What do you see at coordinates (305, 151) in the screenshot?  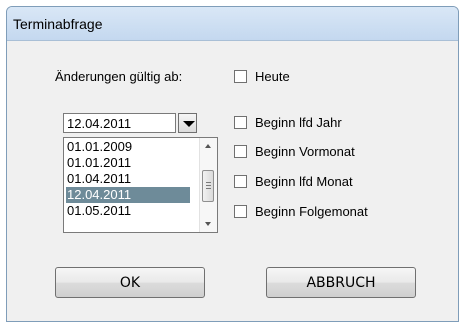 I see `checkbox-beginn-vormonat-label: Beginn Vormonat` at bounding box center [305, 151].